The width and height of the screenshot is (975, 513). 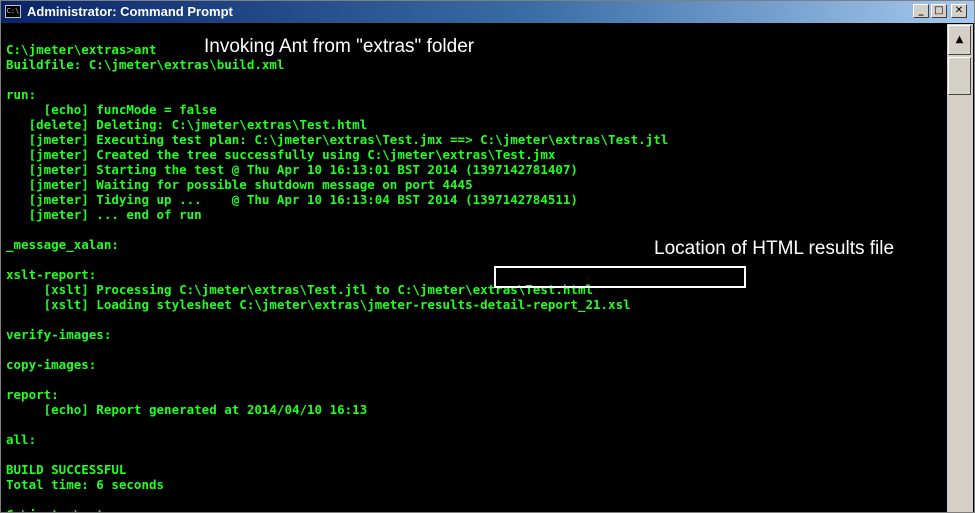 What do you see at coordinates (66, 469) in the screenshot?
I see `console-line: BUILD SUCCESSFUL` at bounding box center [66, 469].